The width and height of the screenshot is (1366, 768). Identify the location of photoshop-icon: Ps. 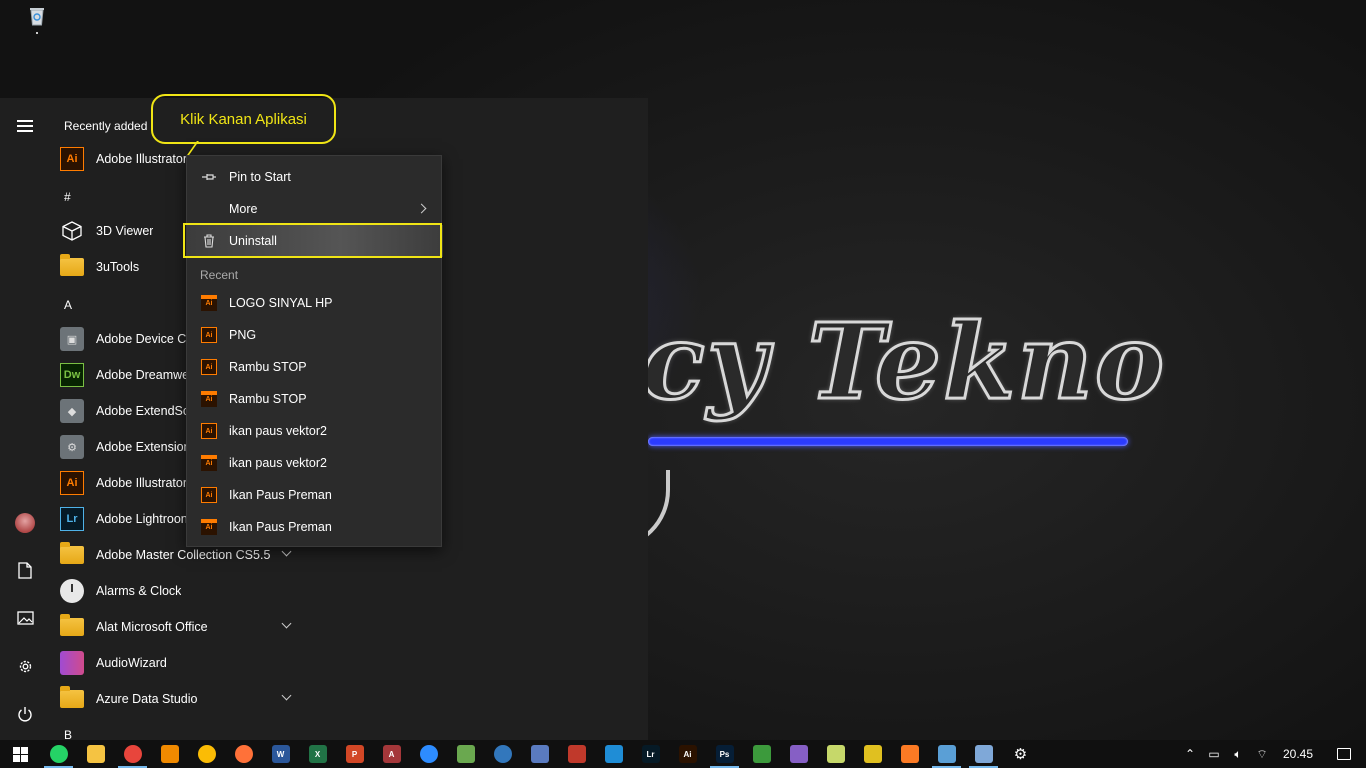
(724, 754).